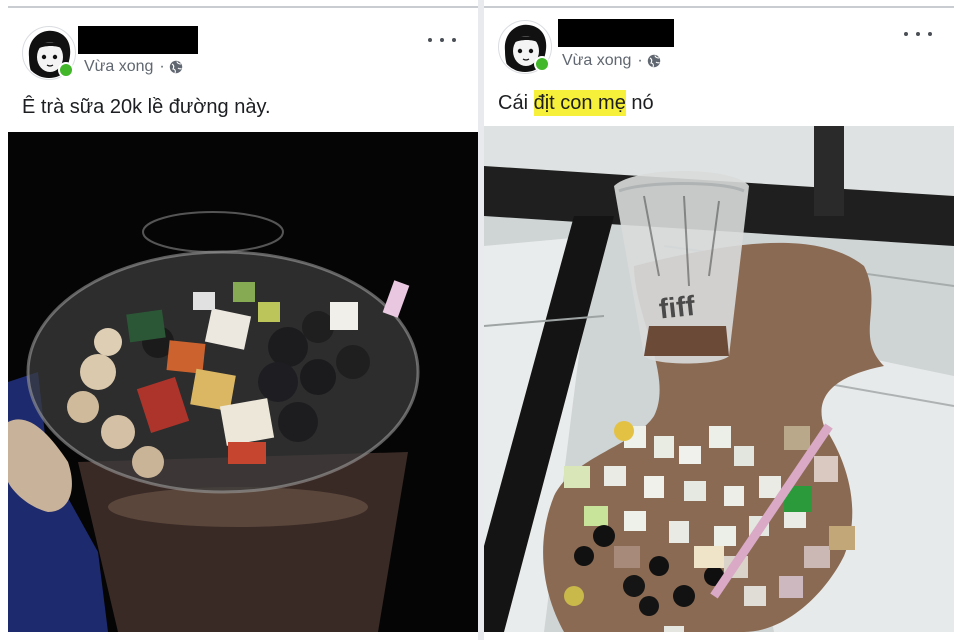 This screenshot has height=640, width=960. I want to click on caption-highlighted-text: địt con mẹ, so click(579, 103).